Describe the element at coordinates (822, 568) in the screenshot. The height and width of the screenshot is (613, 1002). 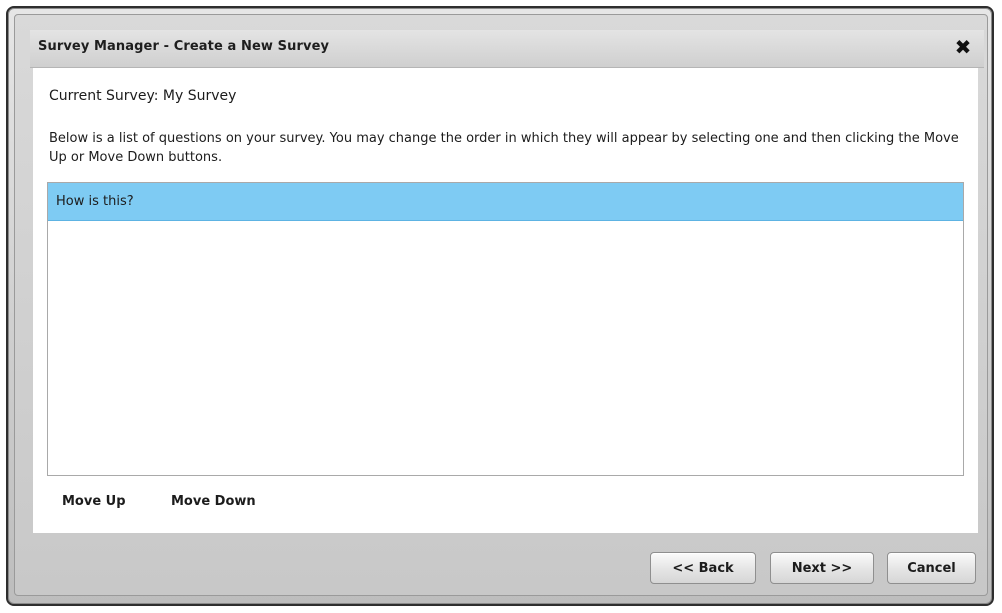
I see `next-button: Next >>` at that location.